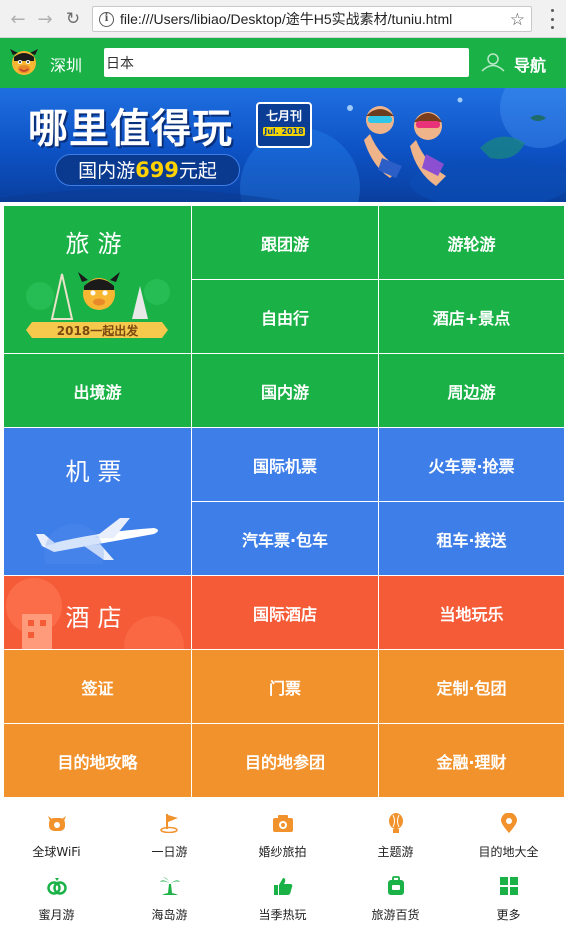 The height and width of the screenshot is (946, 566). I want to click on travel-title: 旅游, so click(97, 244).